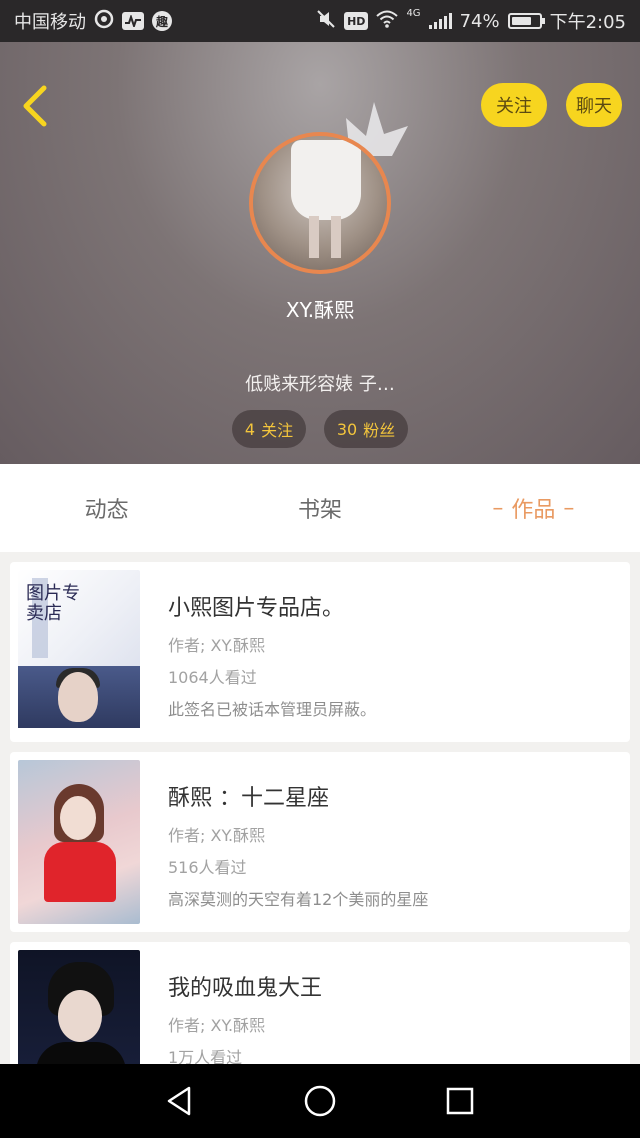  I want to click on circle-home-icon, so click(320, 1101).